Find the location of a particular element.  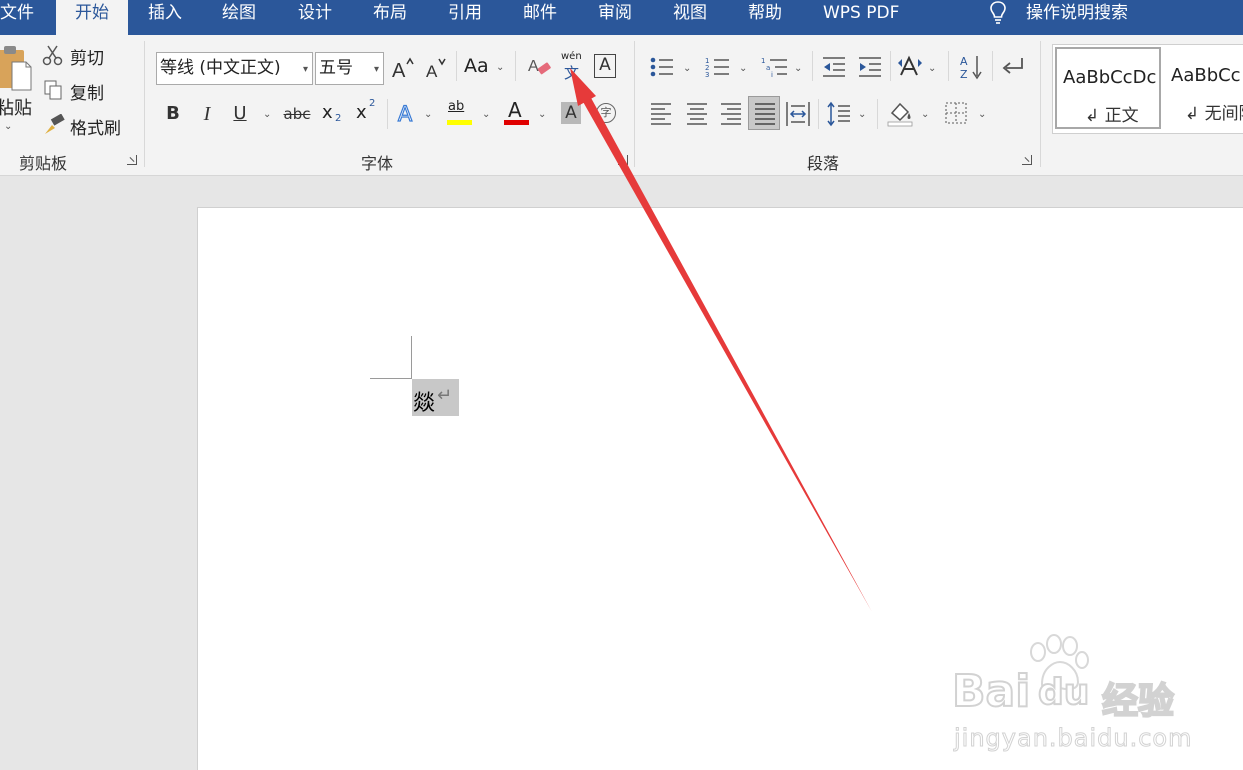

watermark-url: jingyan.baidu.com is located at coordinates (1073, 738).